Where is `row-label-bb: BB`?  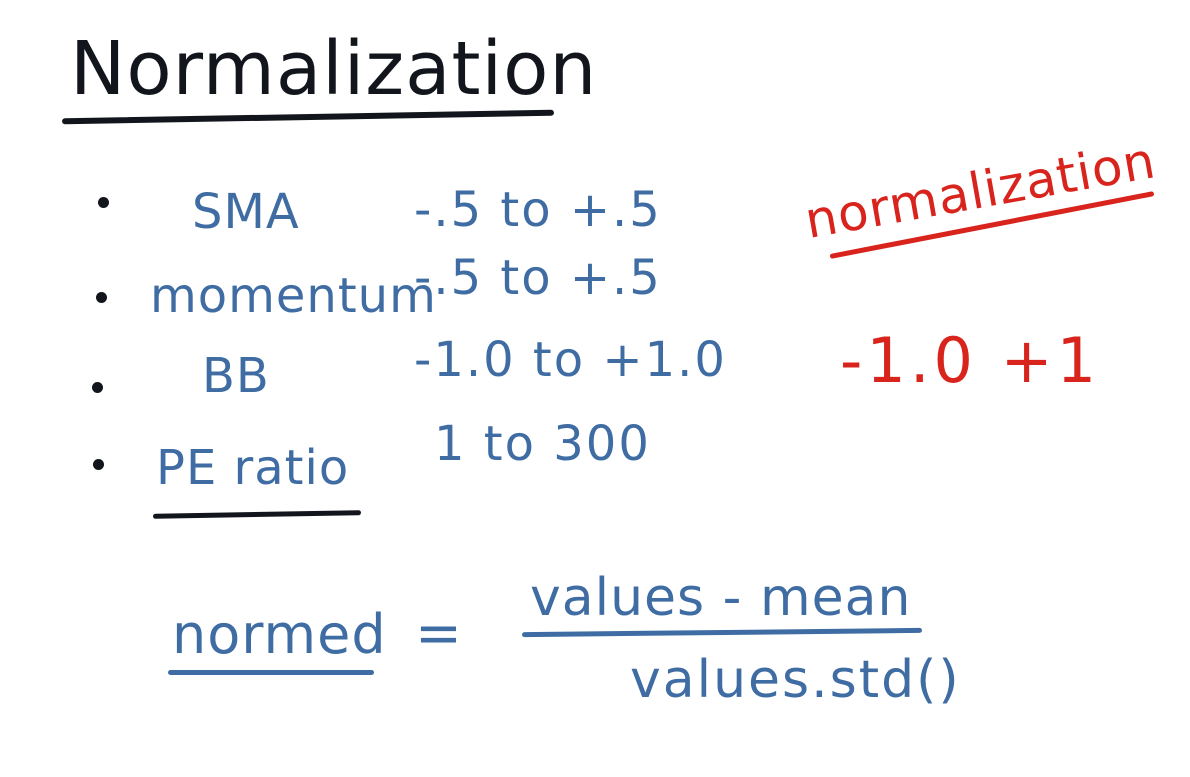
row-label-bb: BB is located at coordinates (236, 376).